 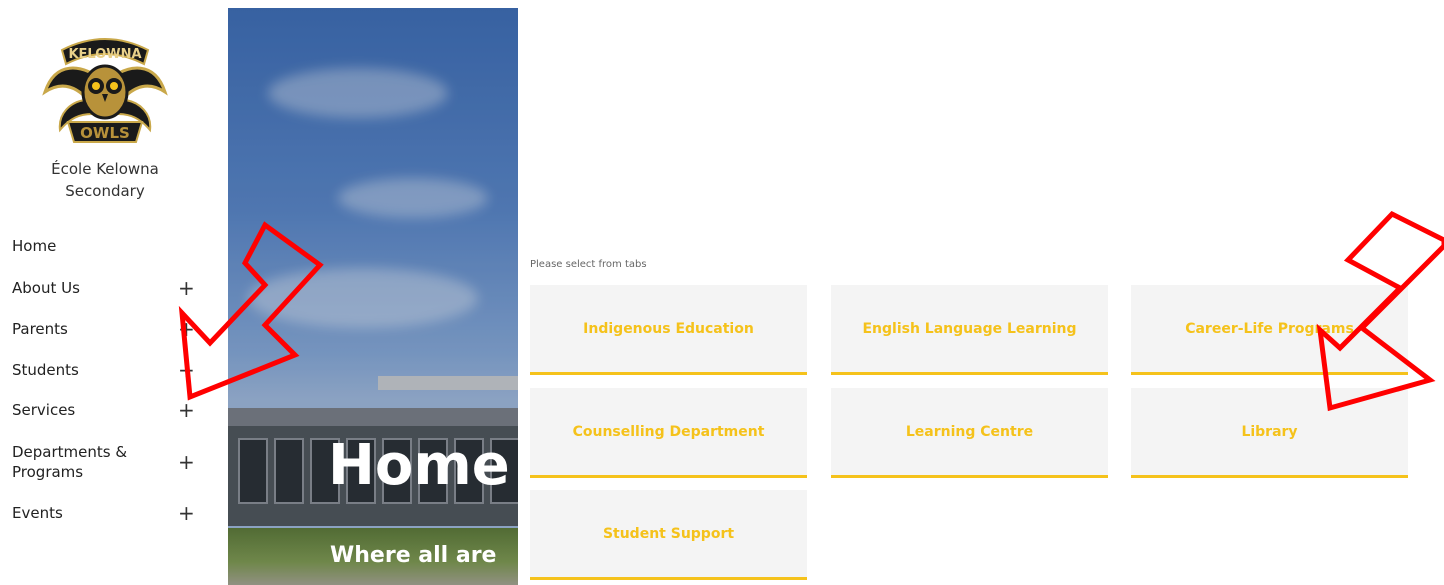 I want to click on nav-item-services: Services +, so click(x=112, y=410).